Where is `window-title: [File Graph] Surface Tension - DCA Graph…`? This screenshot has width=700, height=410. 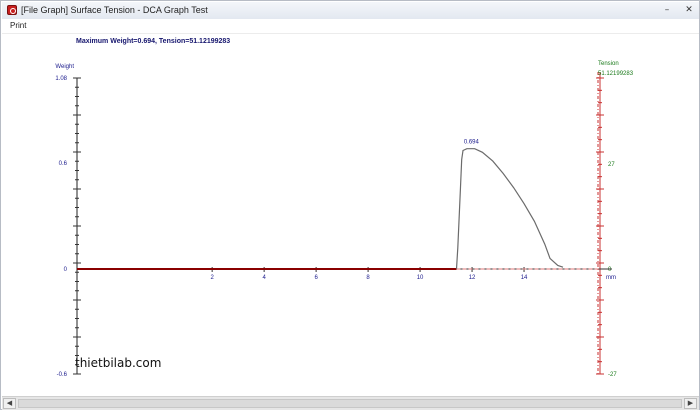
window-title: [File Graph] Surface Tension - DCA Graph… is located at coordinates (114, 10).